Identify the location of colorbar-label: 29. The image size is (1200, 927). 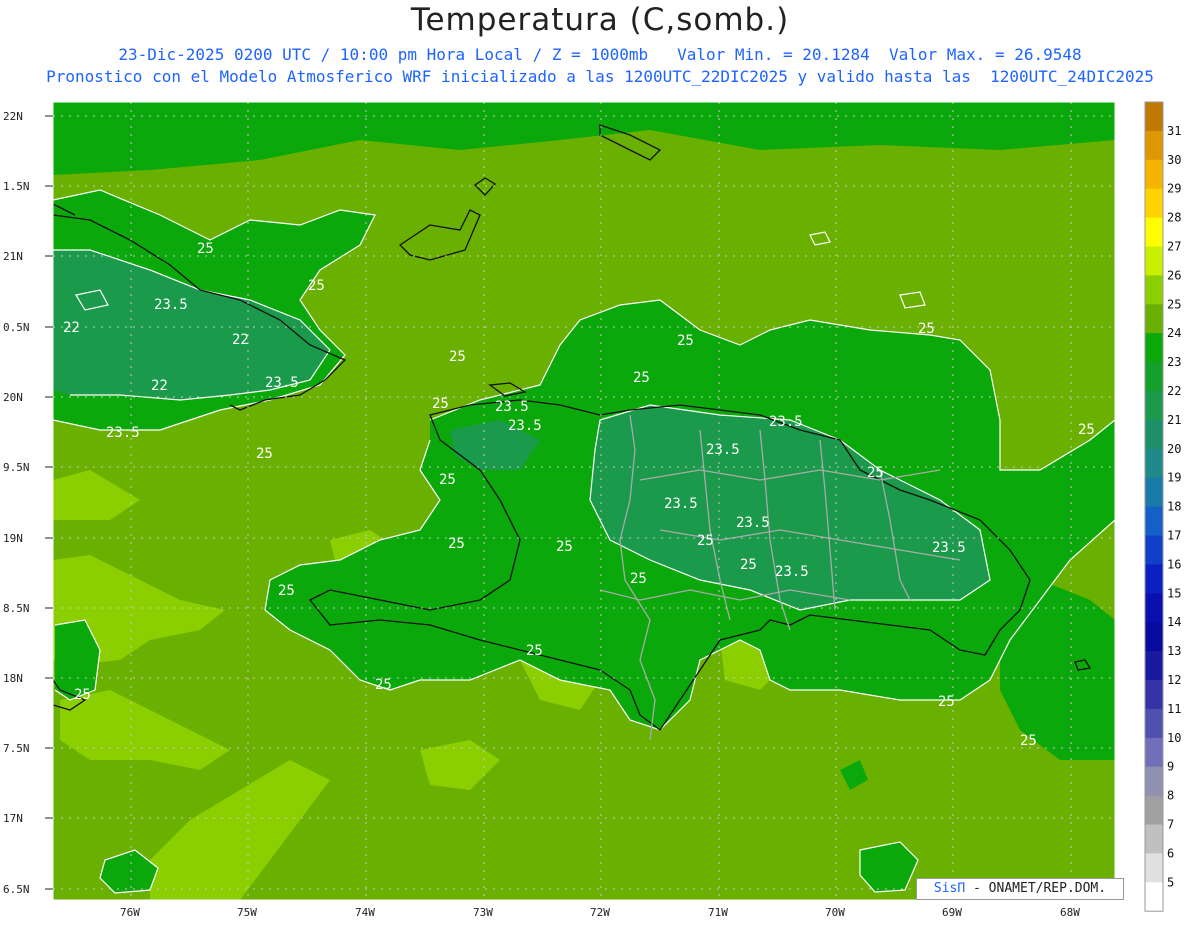
(1174, 189).